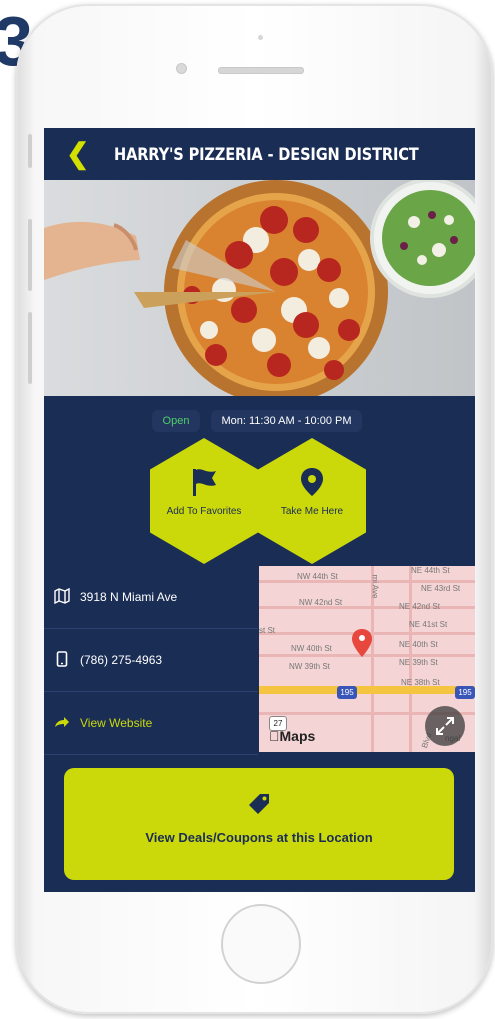  What do you see at coordinates (375, 586) in the screenshot?
I see `street-label: mi Ave` at bounding box center [375, 586].